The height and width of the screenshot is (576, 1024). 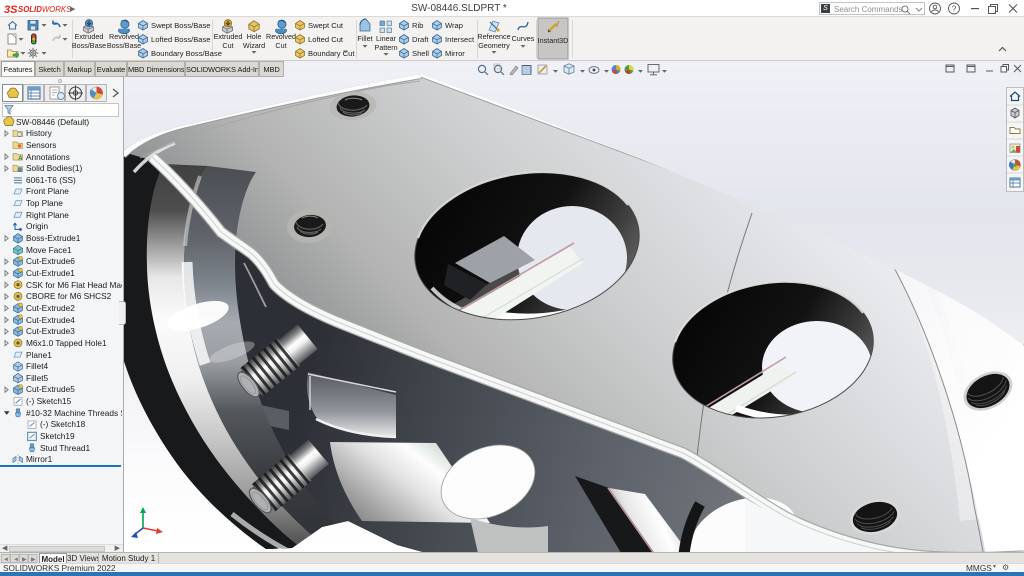 I want to click on svg-text: Linear, so click(x=386, y=38).